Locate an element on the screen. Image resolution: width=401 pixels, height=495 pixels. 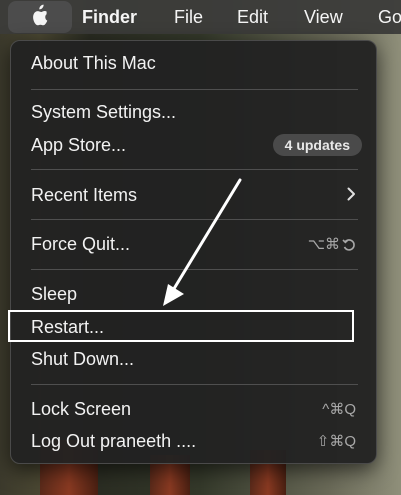
annotation-arrow-icon is located at coordinates (202, 242).